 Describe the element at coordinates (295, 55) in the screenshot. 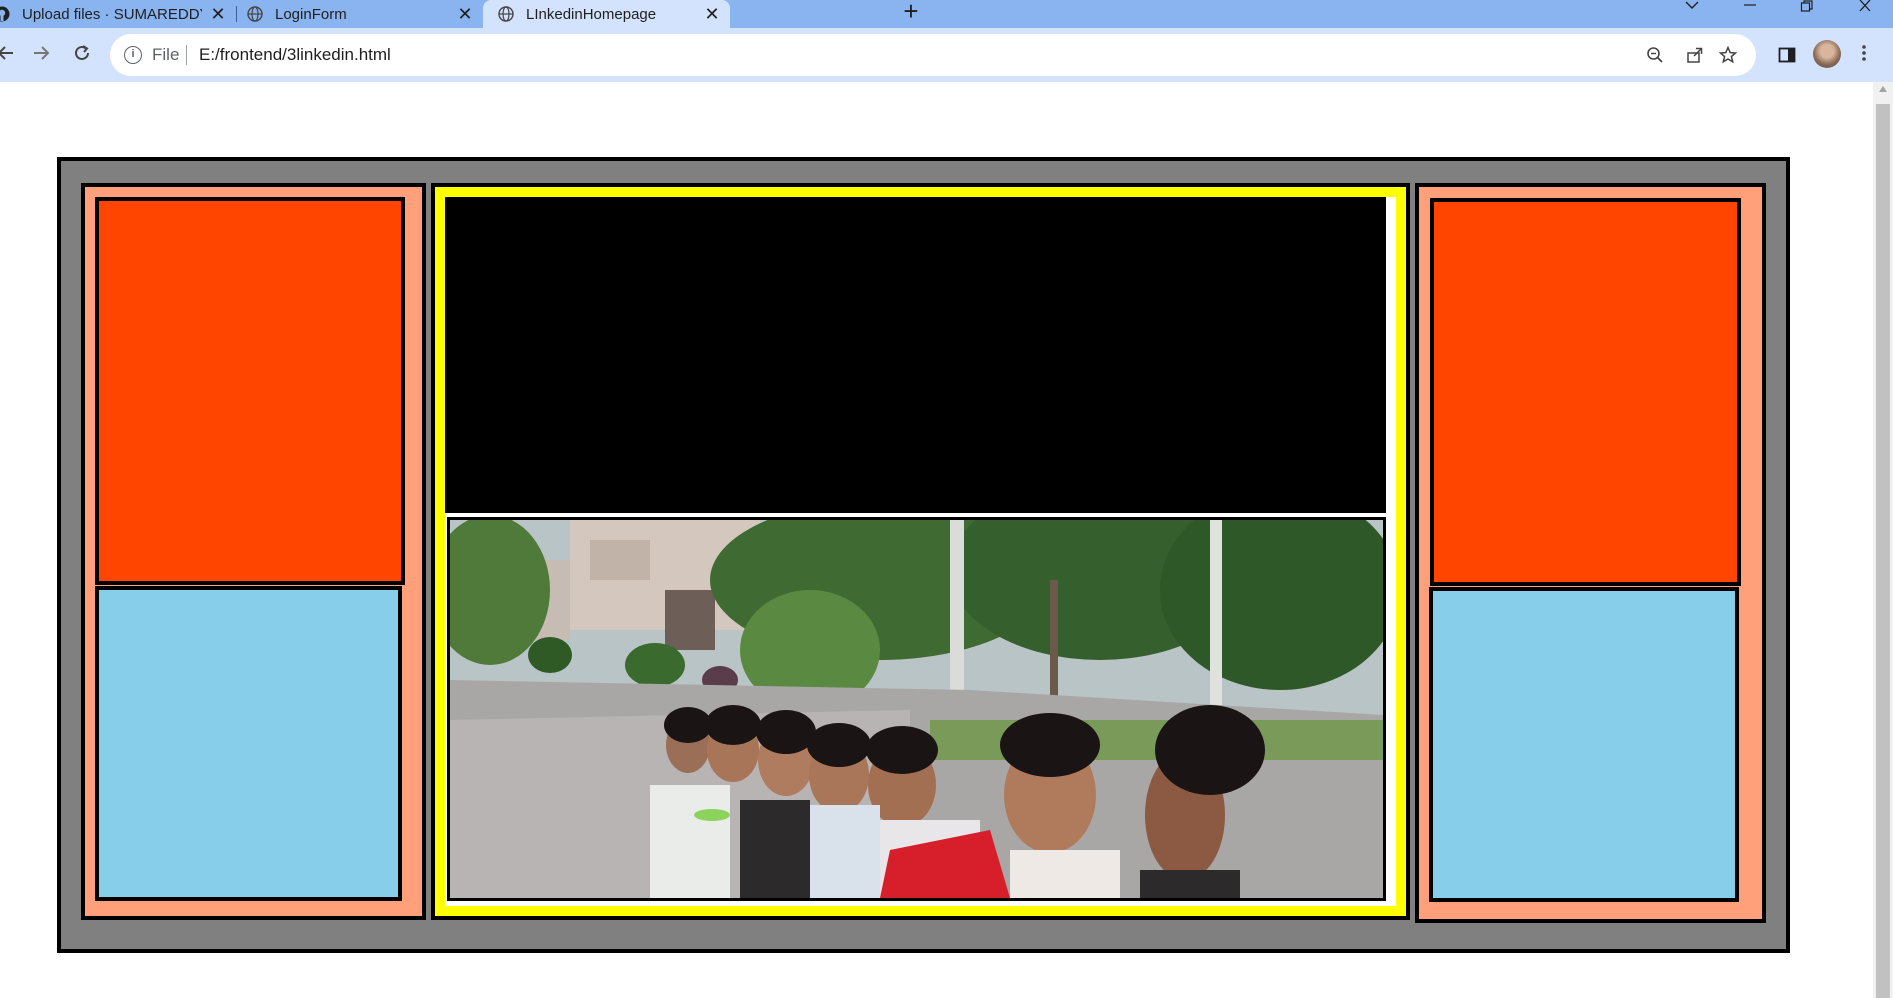

I see `url-text: E:/frontend/3linkedin.html` at that location.